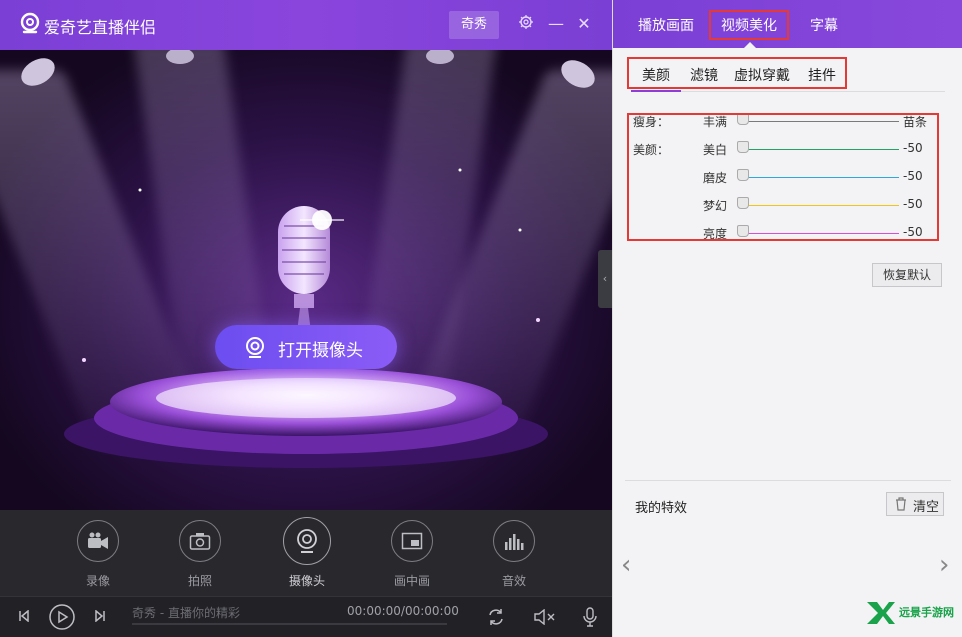 This screenshot has width=962, height=637. Describe the element at coordinates (514, 554) in the screenshot. I see `sound-effect-button: 音效` at that location.